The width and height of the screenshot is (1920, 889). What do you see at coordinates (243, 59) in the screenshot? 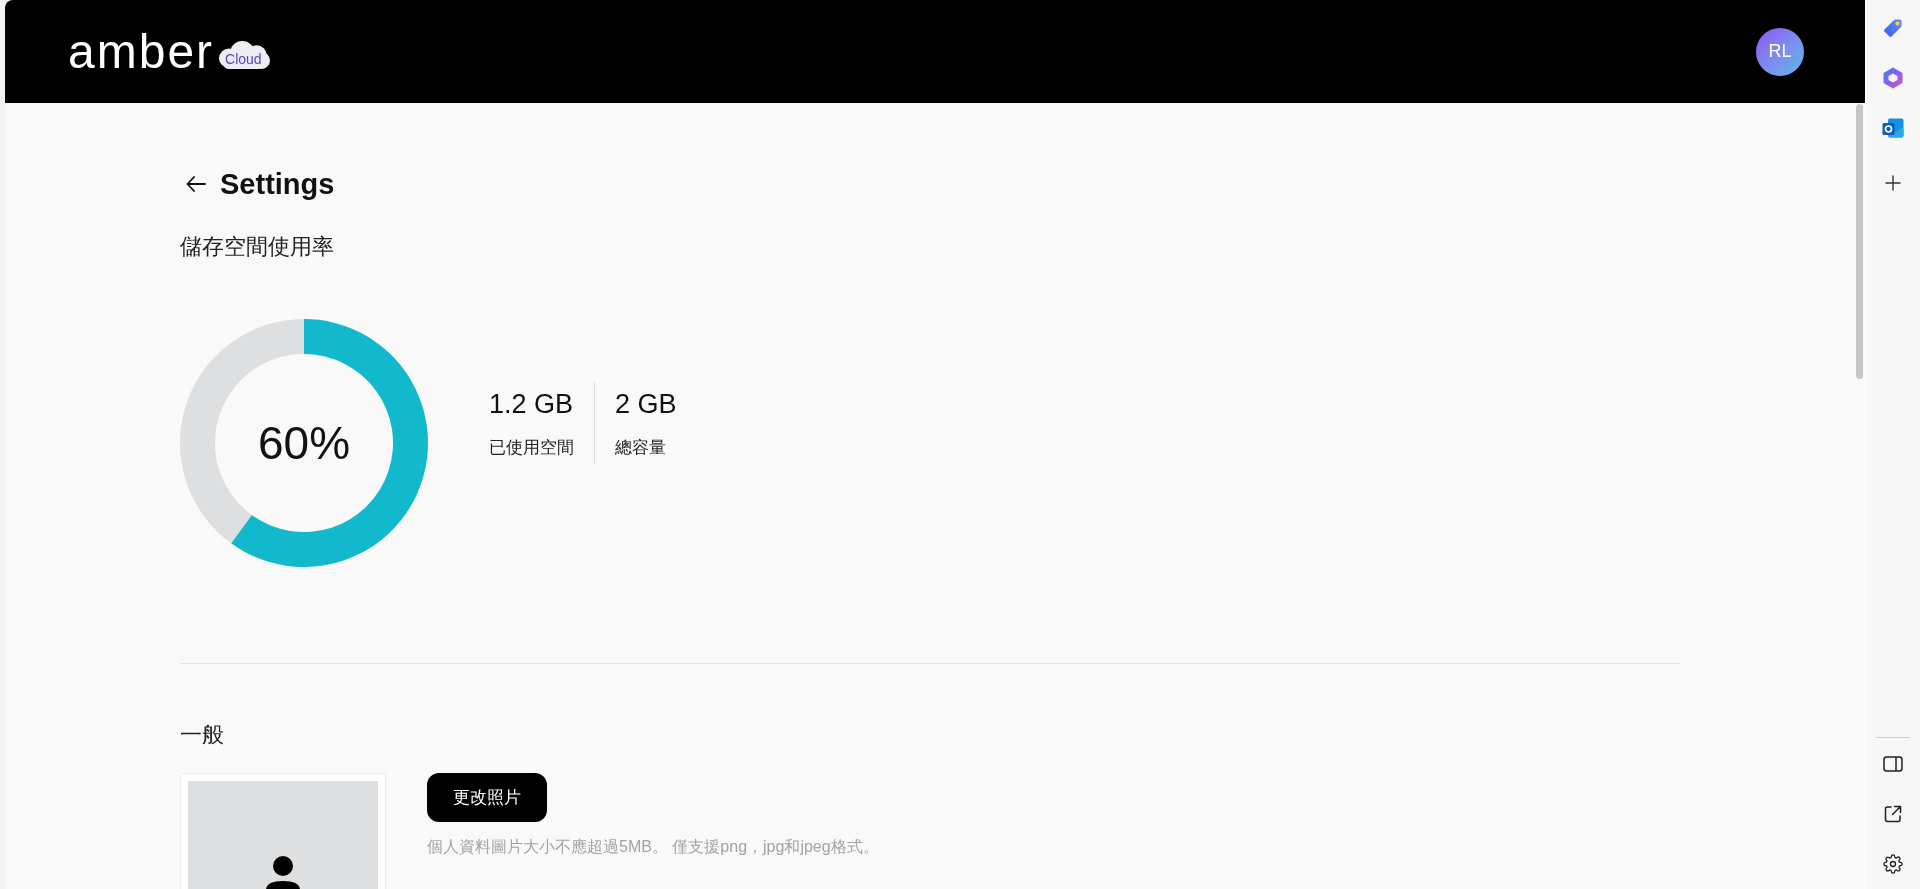
I see `logo-badge-text: Cloud` at bounding box center [243, 59].